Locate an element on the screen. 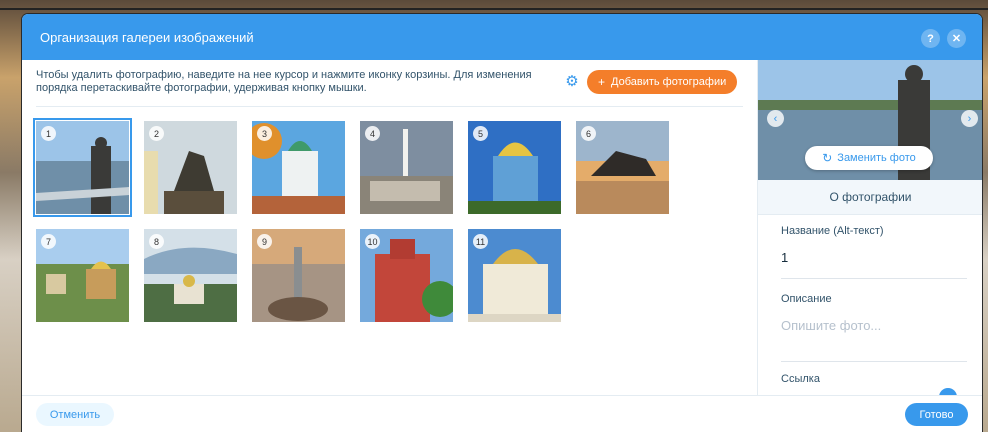 The width and height of the screenshot is (988, 432). done-button: Готово is located at coordinates (936, 414).